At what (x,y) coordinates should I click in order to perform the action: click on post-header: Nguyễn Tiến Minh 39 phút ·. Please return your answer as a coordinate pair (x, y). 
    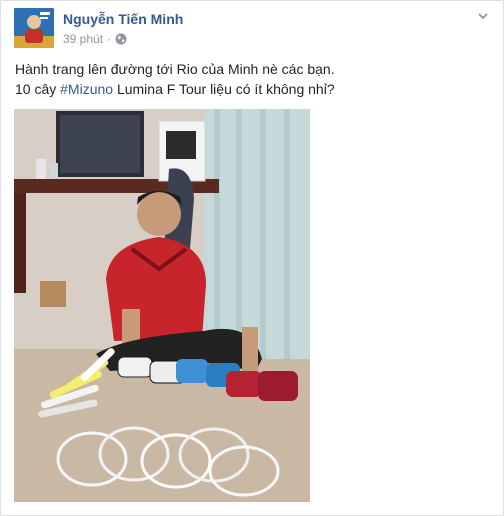
    Looking at the image, I should click on (252, 28).